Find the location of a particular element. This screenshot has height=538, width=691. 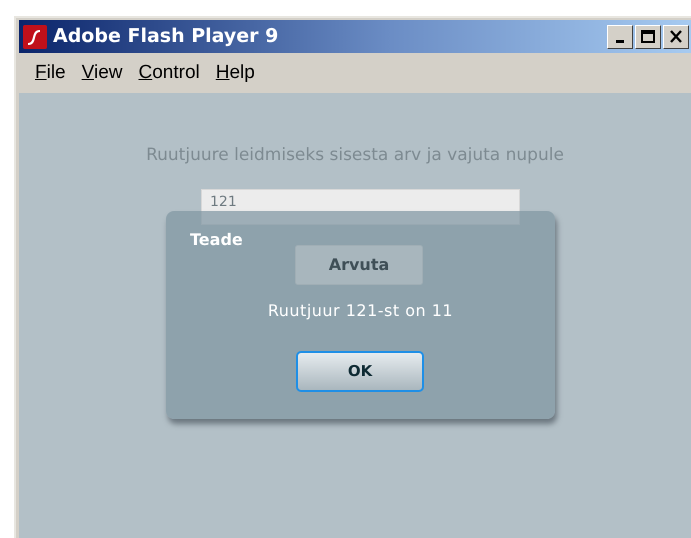

close-button is located at coordinates (676, 36).